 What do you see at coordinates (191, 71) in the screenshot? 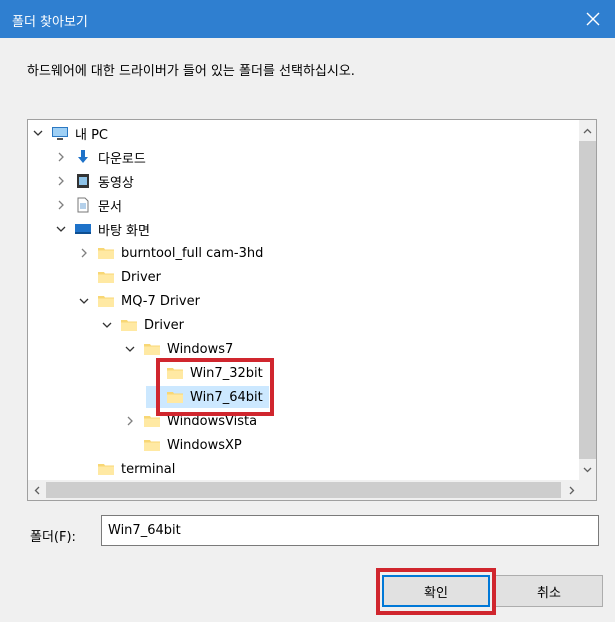
I see `instruction-text: 하드웨어에 대한 드라이버가 들어 있는 폴더를 선택하십시오.` at bounding box center [191, 71].